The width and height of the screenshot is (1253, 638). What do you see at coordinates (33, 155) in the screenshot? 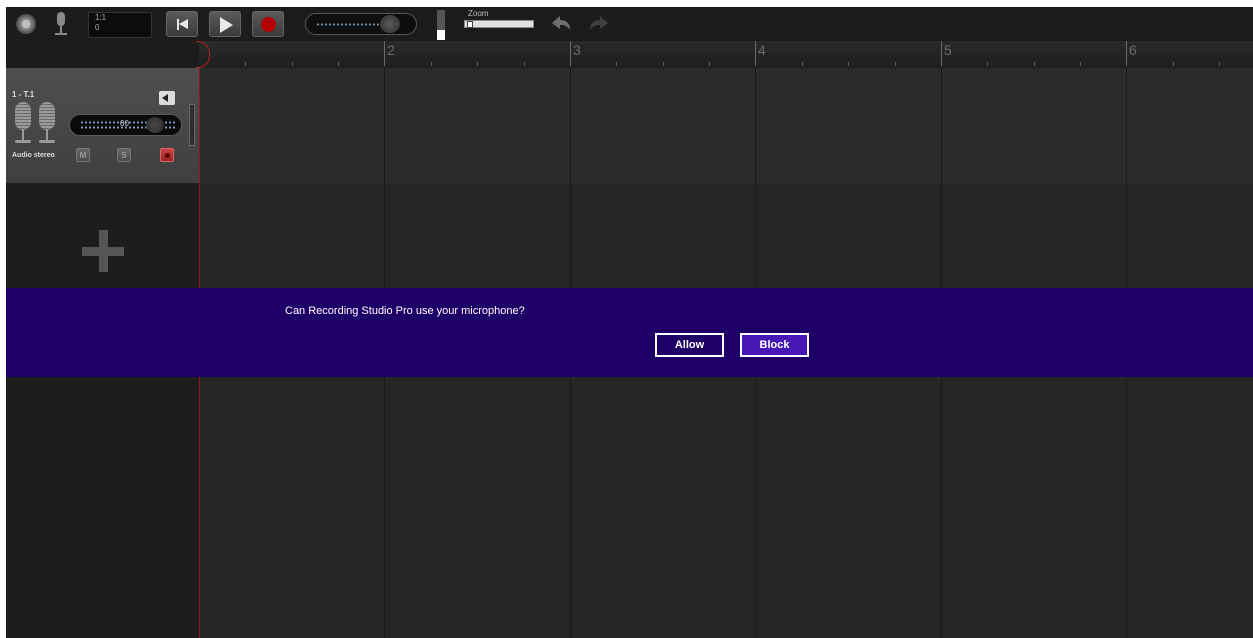
I see `track-type: Audio stereo` at bounding box center [33, 155].